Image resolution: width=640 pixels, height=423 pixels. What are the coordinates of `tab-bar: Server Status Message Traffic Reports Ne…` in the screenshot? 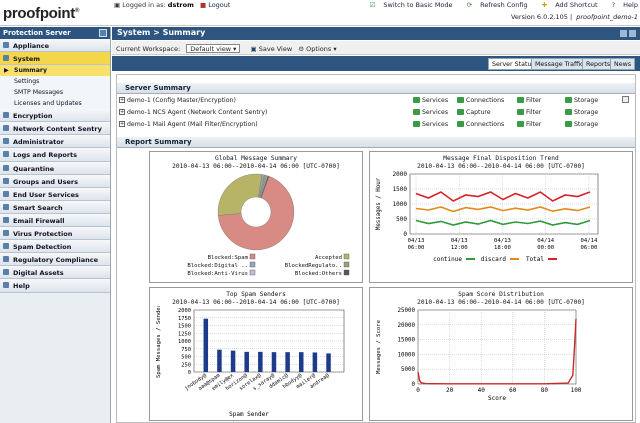 It's located at (376, 63).